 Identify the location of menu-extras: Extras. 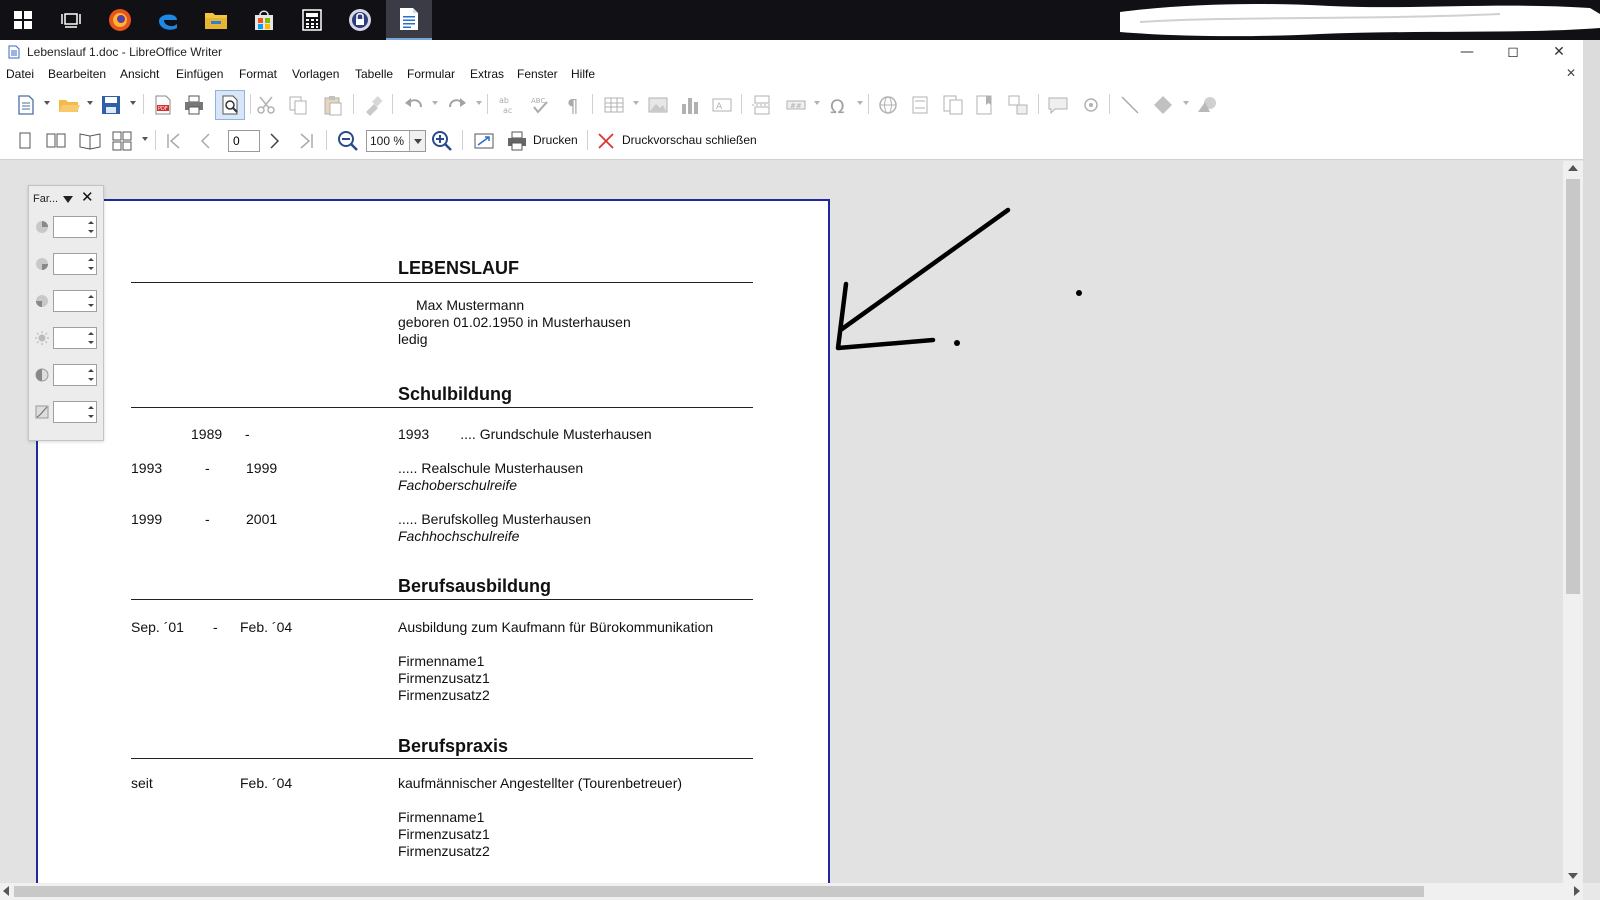
(487, 74).